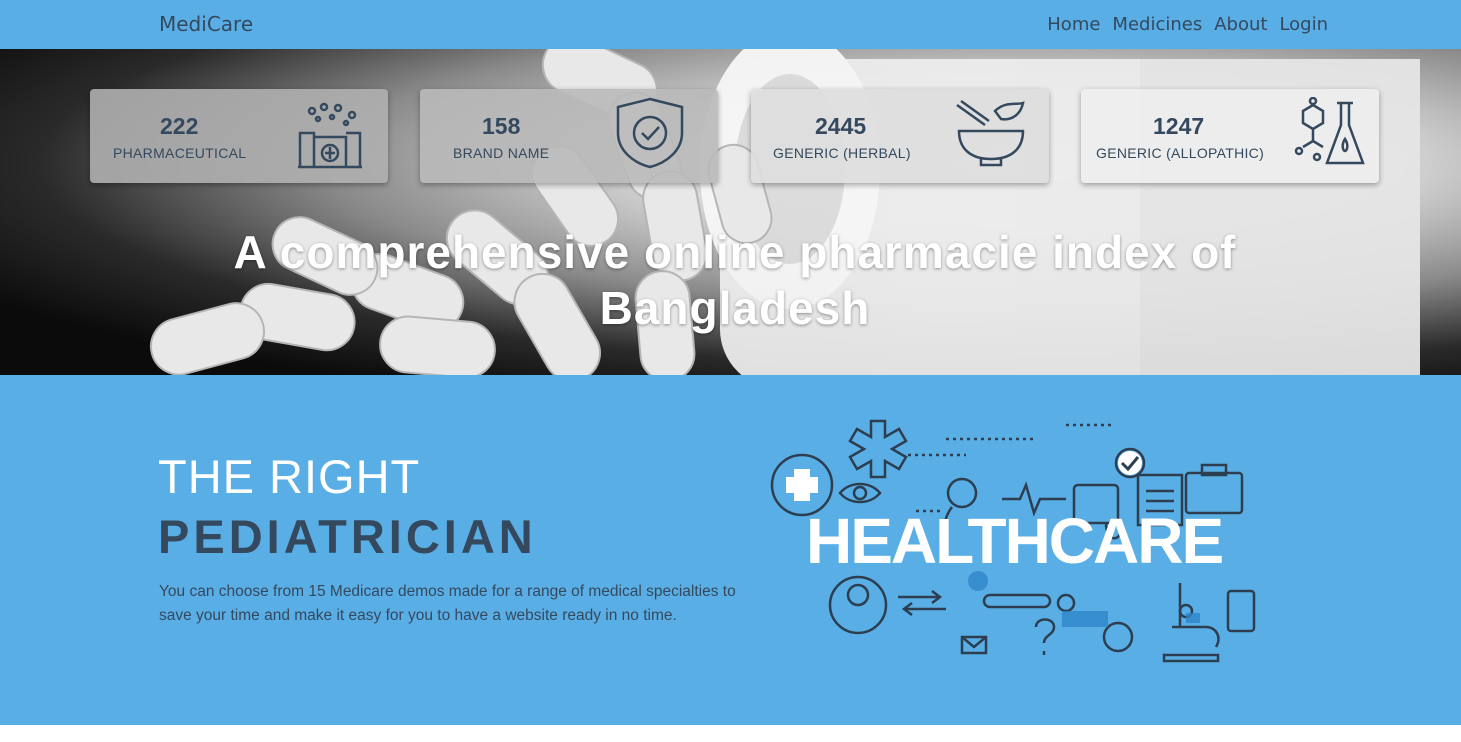 This screenshot has width=1461, height=742. I want to click on stat-card-generic-allopathic: 1247 GENERIC (ALLOPATHIC), so click(1230, 136).